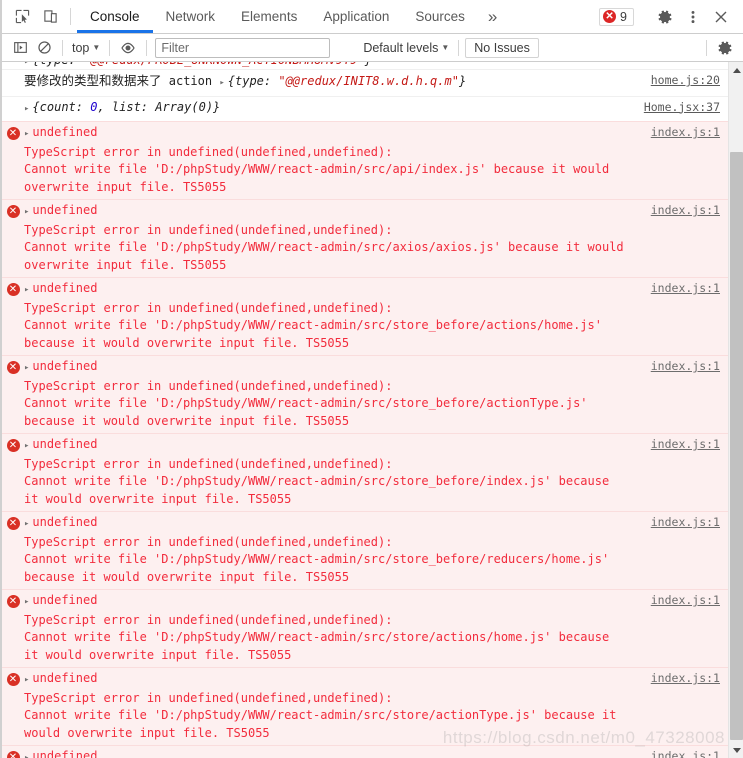 The height and width of the screenshot is (758, 743). I want to click on live-expression-eye-icon, so click(128, 48).